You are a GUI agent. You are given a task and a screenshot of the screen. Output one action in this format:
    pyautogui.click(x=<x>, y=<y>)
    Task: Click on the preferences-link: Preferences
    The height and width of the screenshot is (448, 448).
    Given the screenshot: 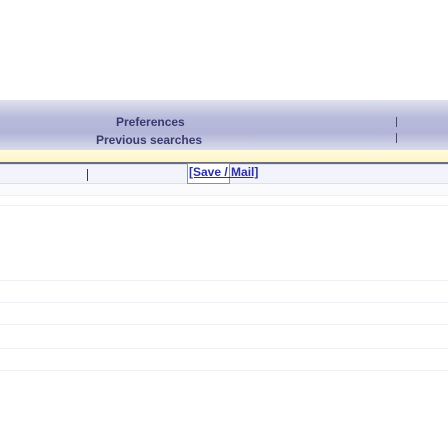 What is the action you would take?
    pyautogui.click(x=150, y=122)
    